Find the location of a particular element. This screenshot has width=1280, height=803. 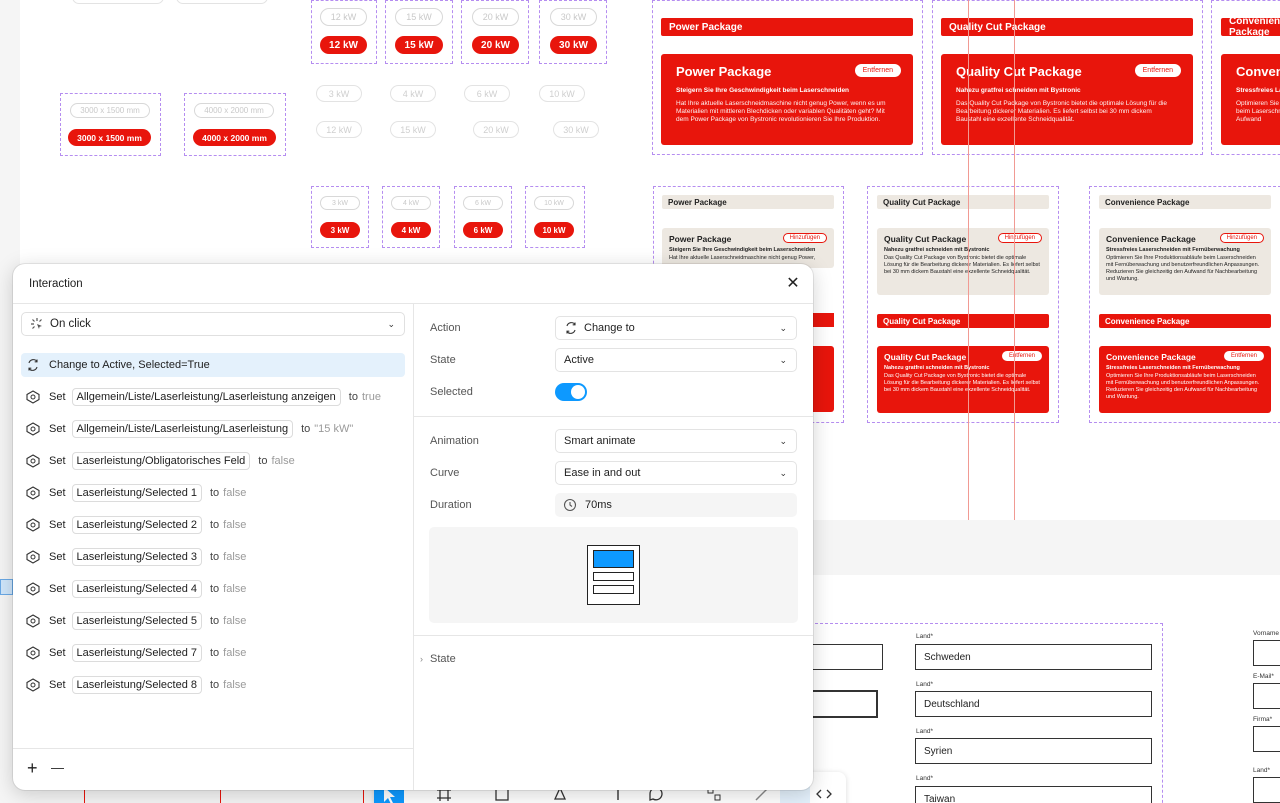

action-row-change: Change to Active, Selected=True is located at coordinates (213, 365).